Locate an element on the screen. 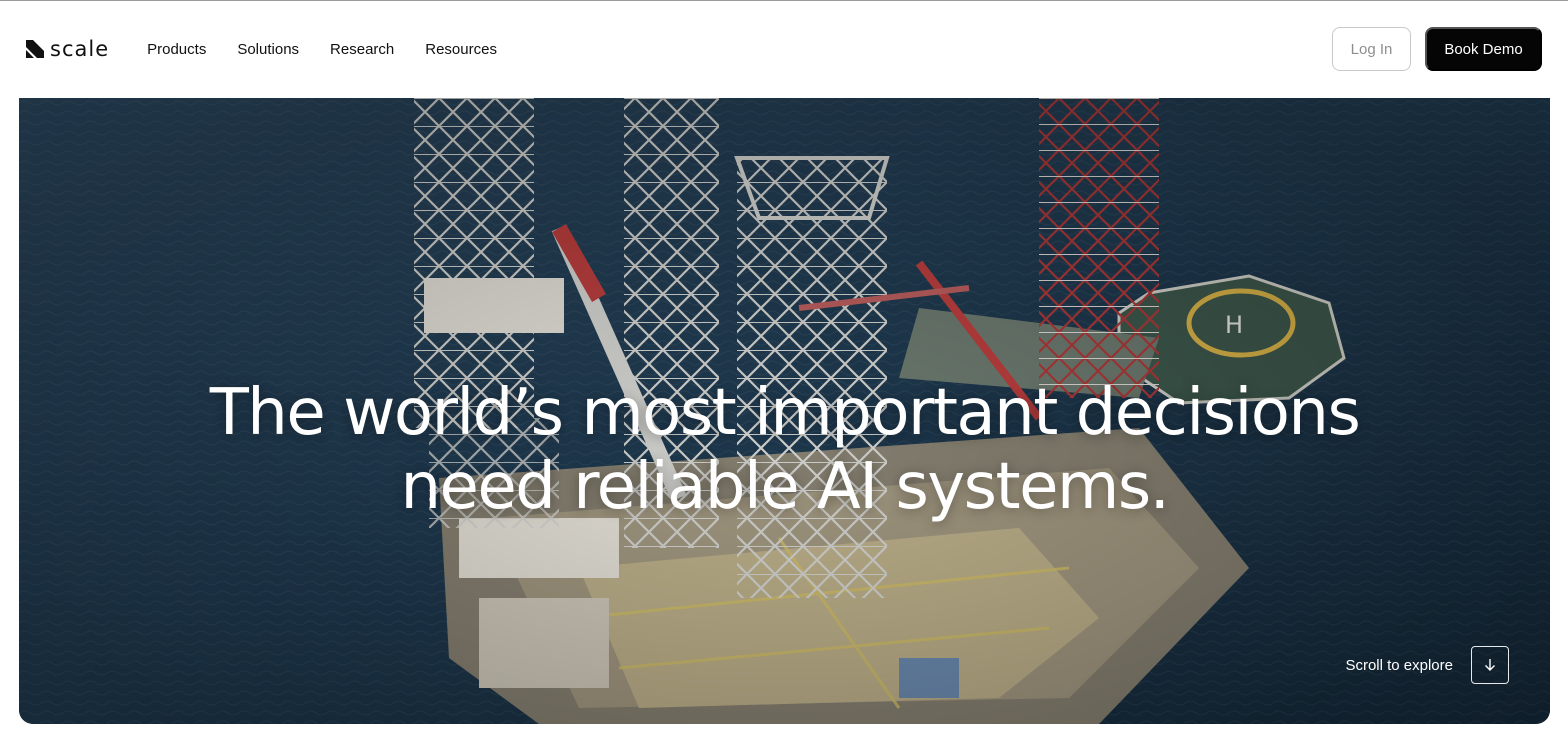  nav-products: Products is located at coordinates (176, 49).